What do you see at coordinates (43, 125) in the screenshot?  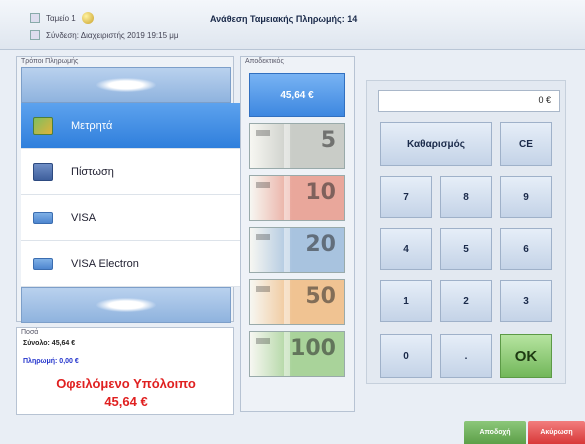 I see `cash-icon` at bounding box center [43, 125].